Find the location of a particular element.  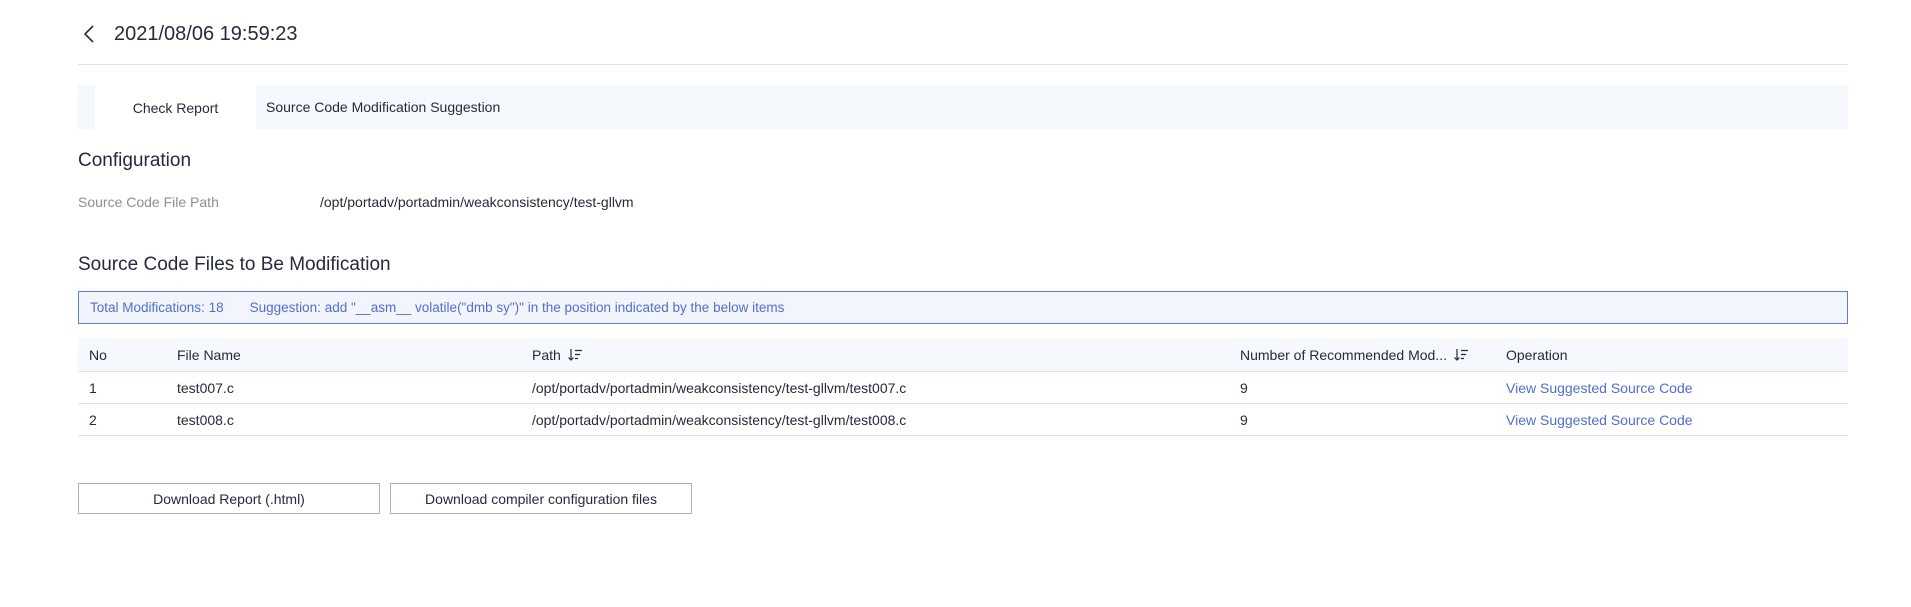

configuration-title: Configuration is located at coordinates (135, 160).